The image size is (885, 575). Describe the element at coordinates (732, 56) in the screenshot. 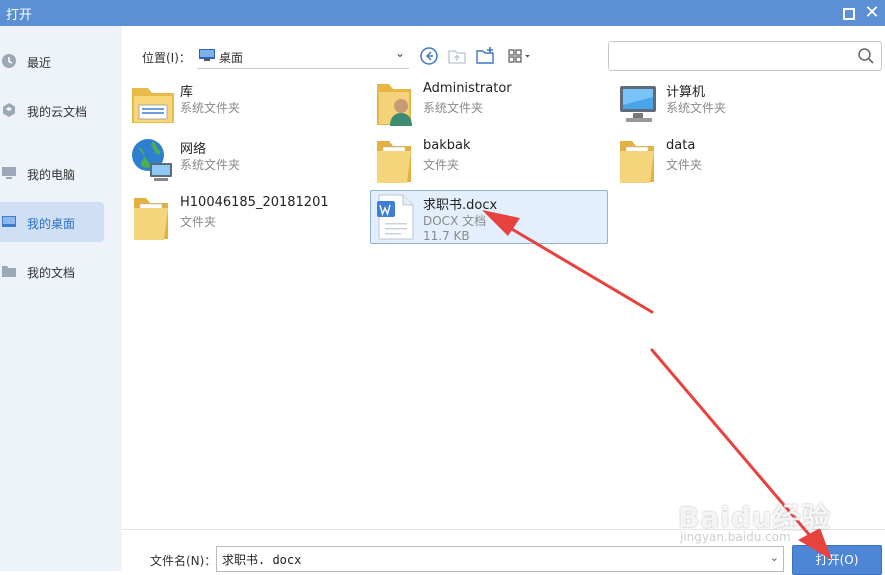

I see `search-input` at that location.